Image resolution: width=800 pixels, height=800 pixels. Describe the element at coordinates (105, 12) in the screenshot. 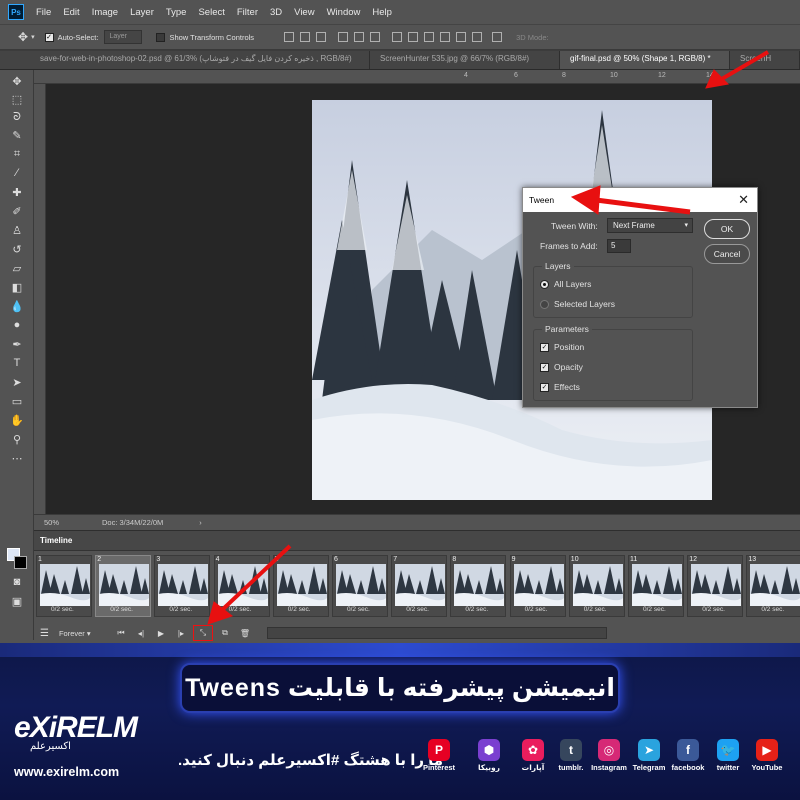

I see `menu-image: Image` at that location.